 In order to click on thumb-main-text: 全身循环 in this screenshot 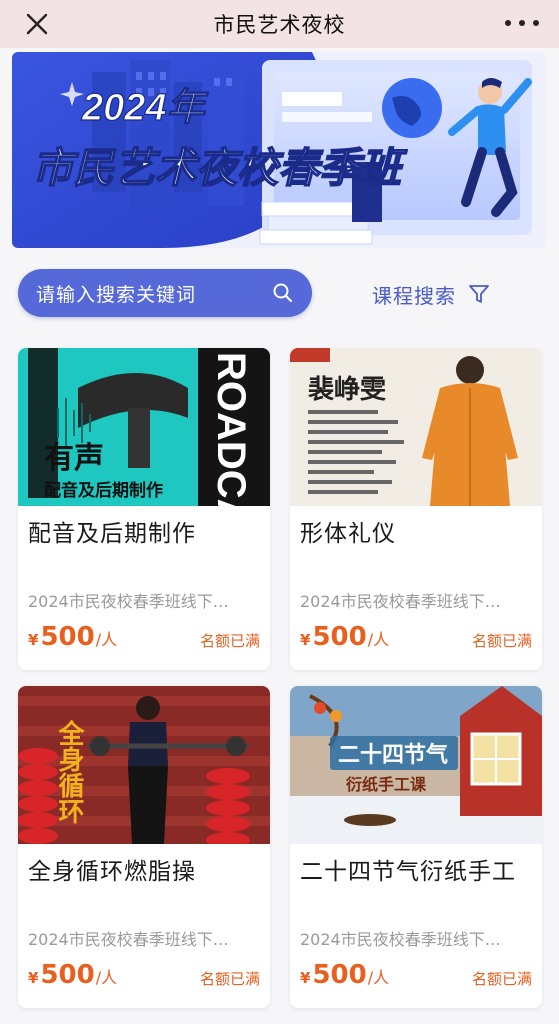, I will do `click(70, 771)`.